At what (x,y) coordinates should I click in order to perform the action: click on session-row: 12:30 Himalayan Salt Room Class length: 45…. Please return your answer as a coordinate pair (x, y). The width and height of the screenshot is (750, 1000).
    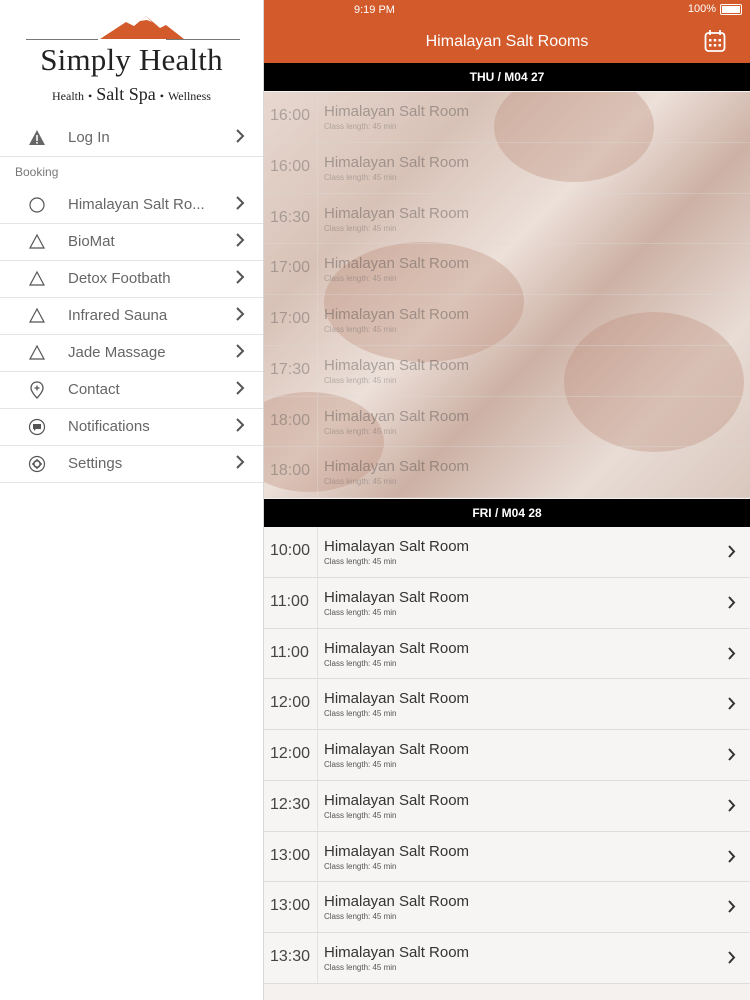
    Looking at the image, I should click on (507, 806).